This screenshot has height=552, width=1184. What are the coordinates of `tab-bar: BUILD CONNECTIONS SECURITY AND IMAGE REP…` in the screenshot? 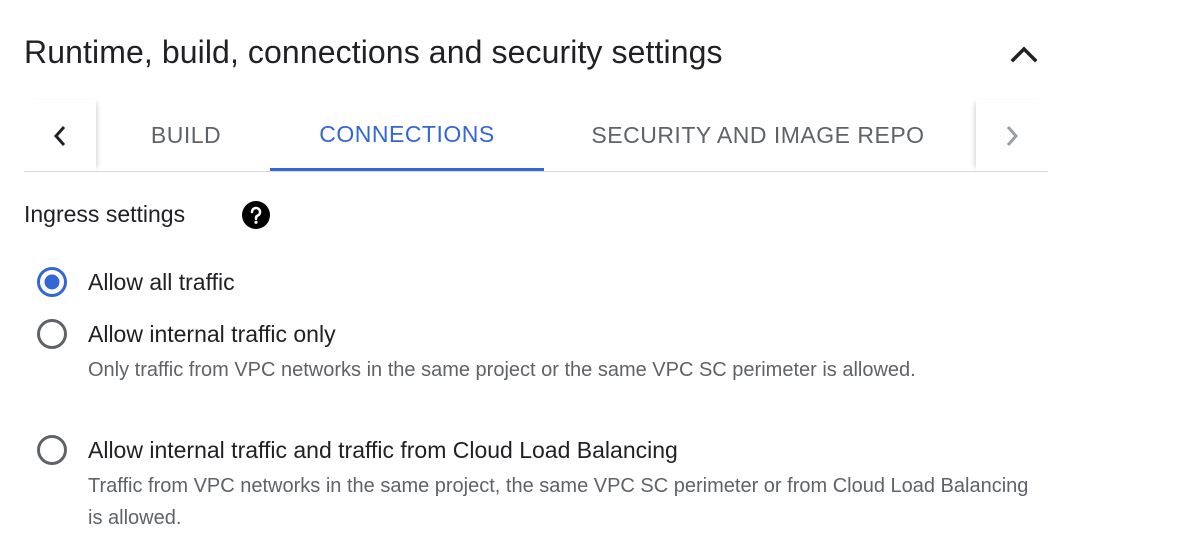 It's located at (536, 136).